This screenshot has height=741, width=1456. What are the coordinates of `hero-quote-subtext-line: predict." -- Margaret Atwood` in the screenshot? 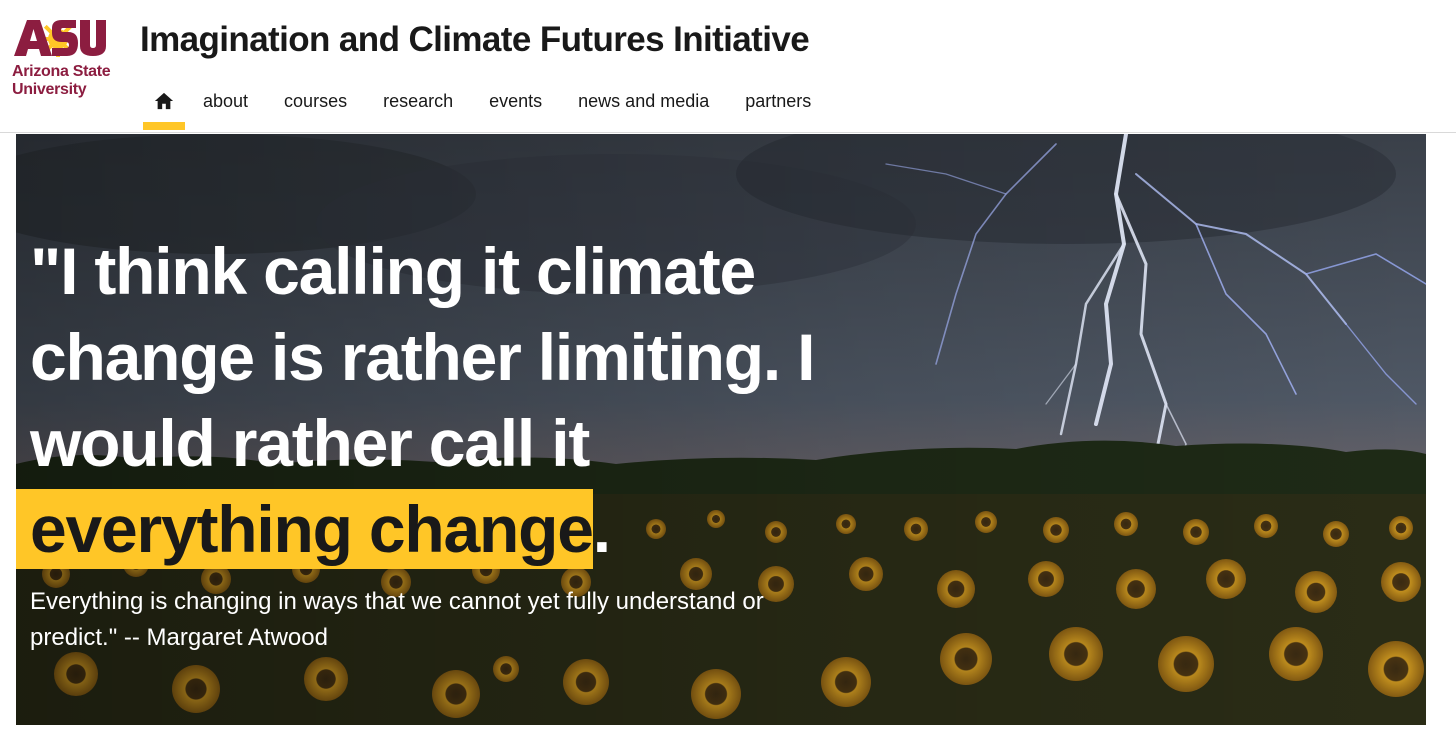 It's located at (179, 637).